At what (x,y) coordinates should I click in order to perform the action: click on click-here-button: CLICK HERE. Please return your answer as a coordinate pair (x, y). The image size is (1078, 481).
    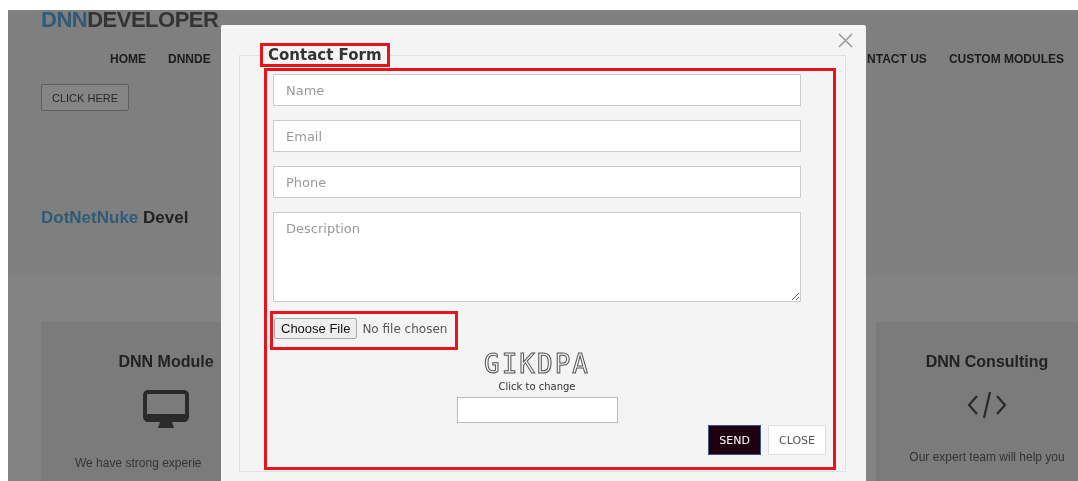
    Looking at the image, I should click on (85, 97).